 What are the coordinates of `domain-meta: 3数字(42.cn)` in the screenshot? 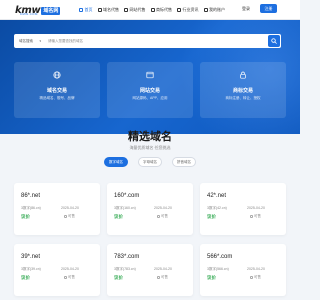 It's located at (217, 208).